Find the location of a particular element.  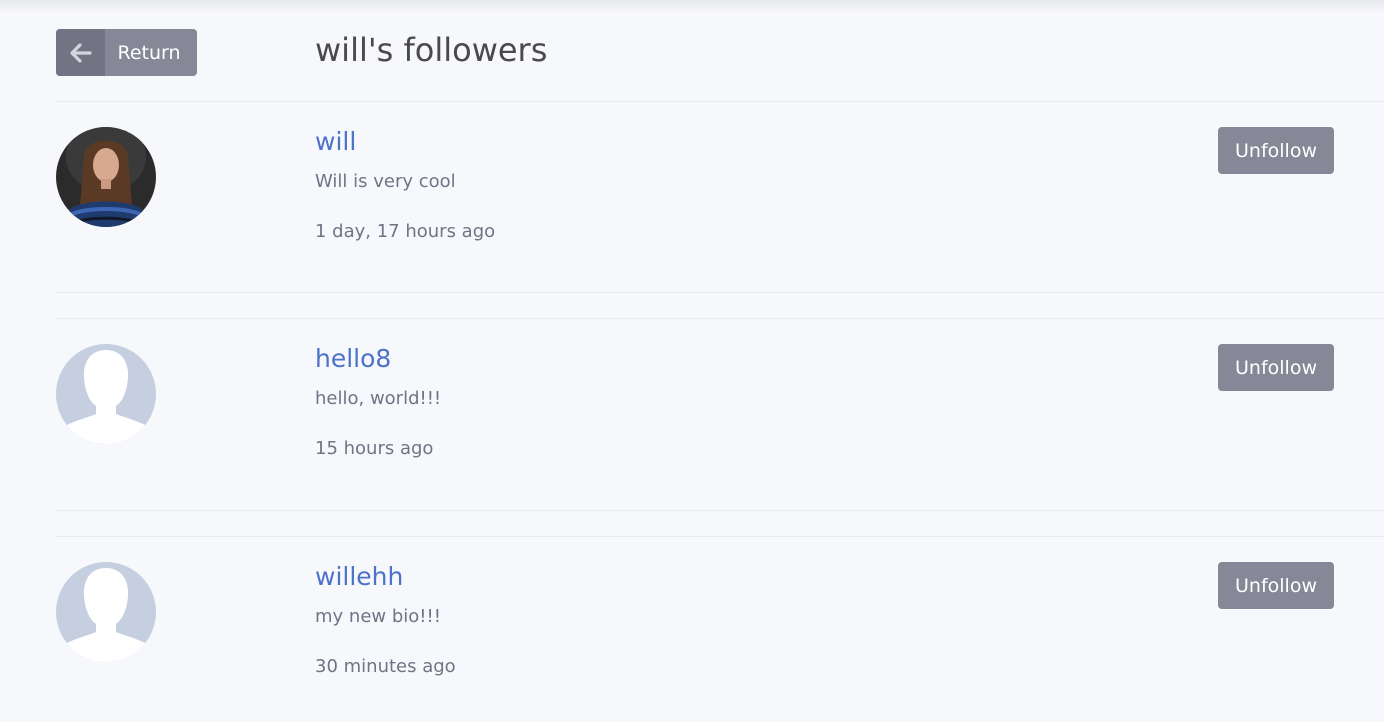

follow-time: 1 day, 17 hours ago is located at coordinates (405, 231).